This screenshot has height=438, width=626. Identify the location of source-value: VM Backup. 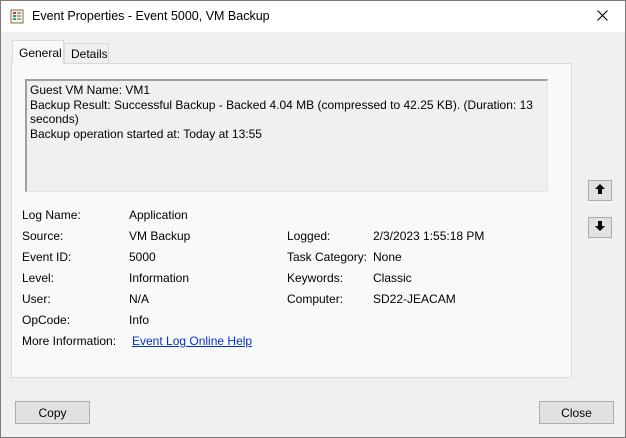
(160, 236).